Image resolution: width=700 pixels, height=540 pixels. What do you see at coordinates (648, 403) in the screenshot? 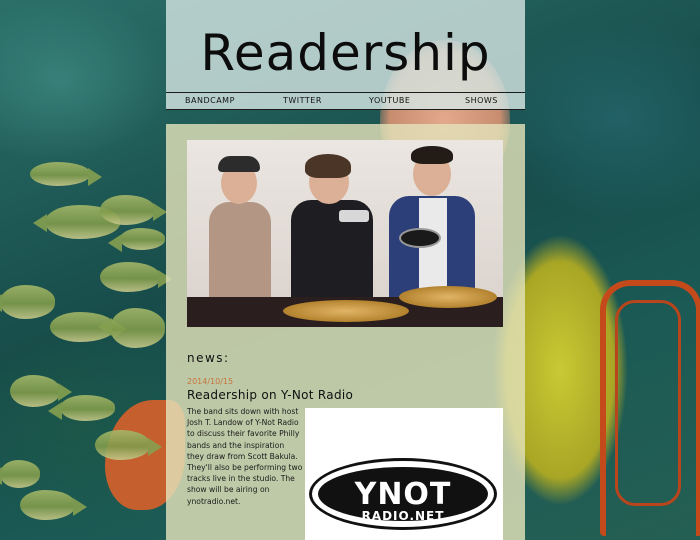
I see `background-chair-detail` at bounding box center [648, 403].